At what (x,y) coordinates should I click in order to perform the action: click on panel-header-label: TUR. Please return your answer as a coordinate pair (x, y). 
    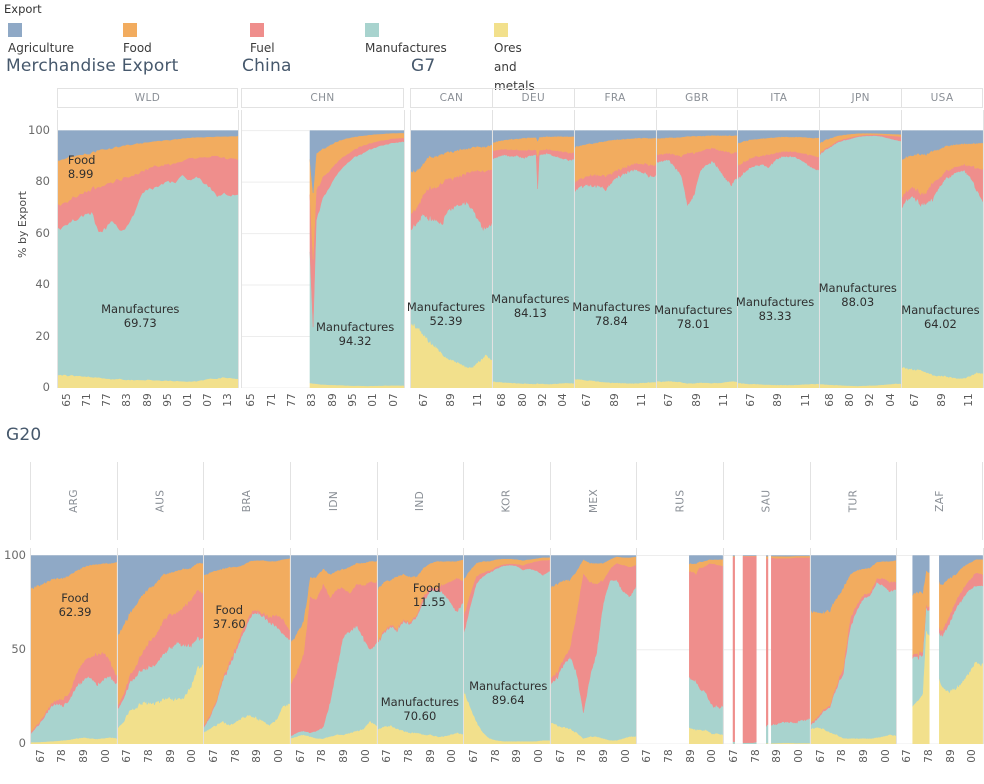
    Looking at the image, I should click on (853, 501).